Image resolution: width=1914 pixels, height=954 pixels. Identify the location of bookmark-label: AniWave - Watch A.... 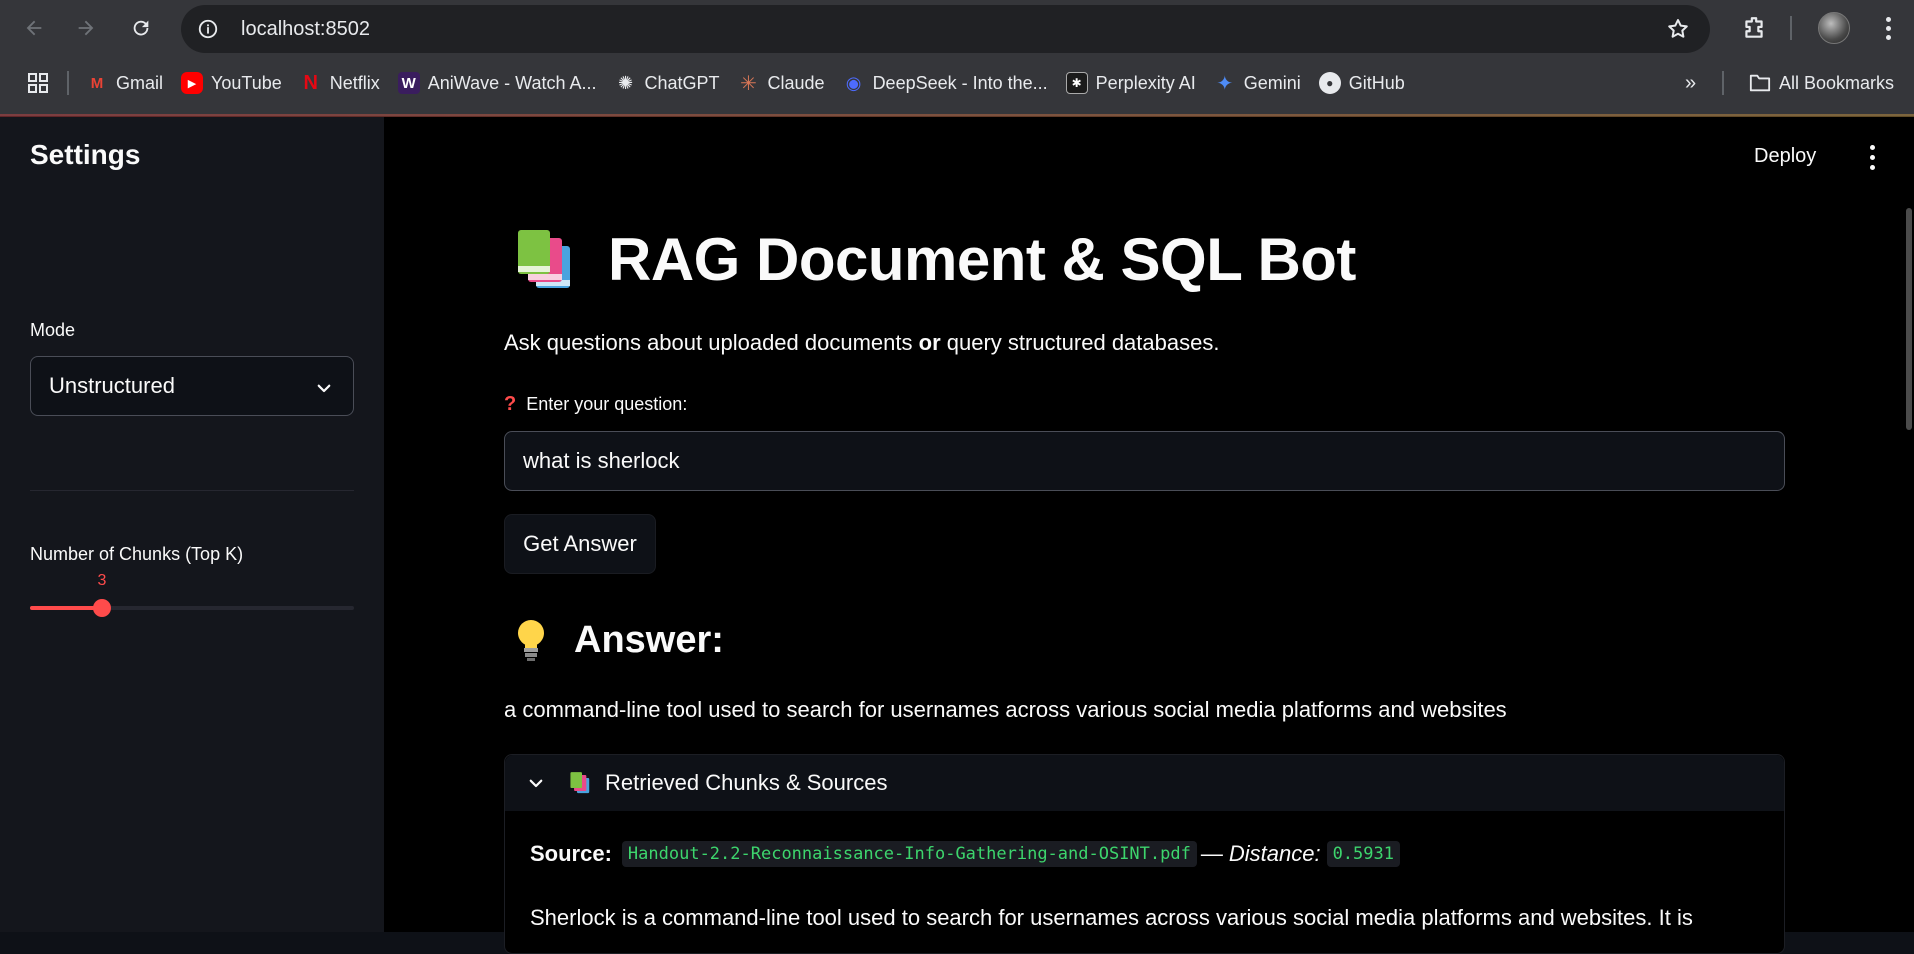
(512, 82).